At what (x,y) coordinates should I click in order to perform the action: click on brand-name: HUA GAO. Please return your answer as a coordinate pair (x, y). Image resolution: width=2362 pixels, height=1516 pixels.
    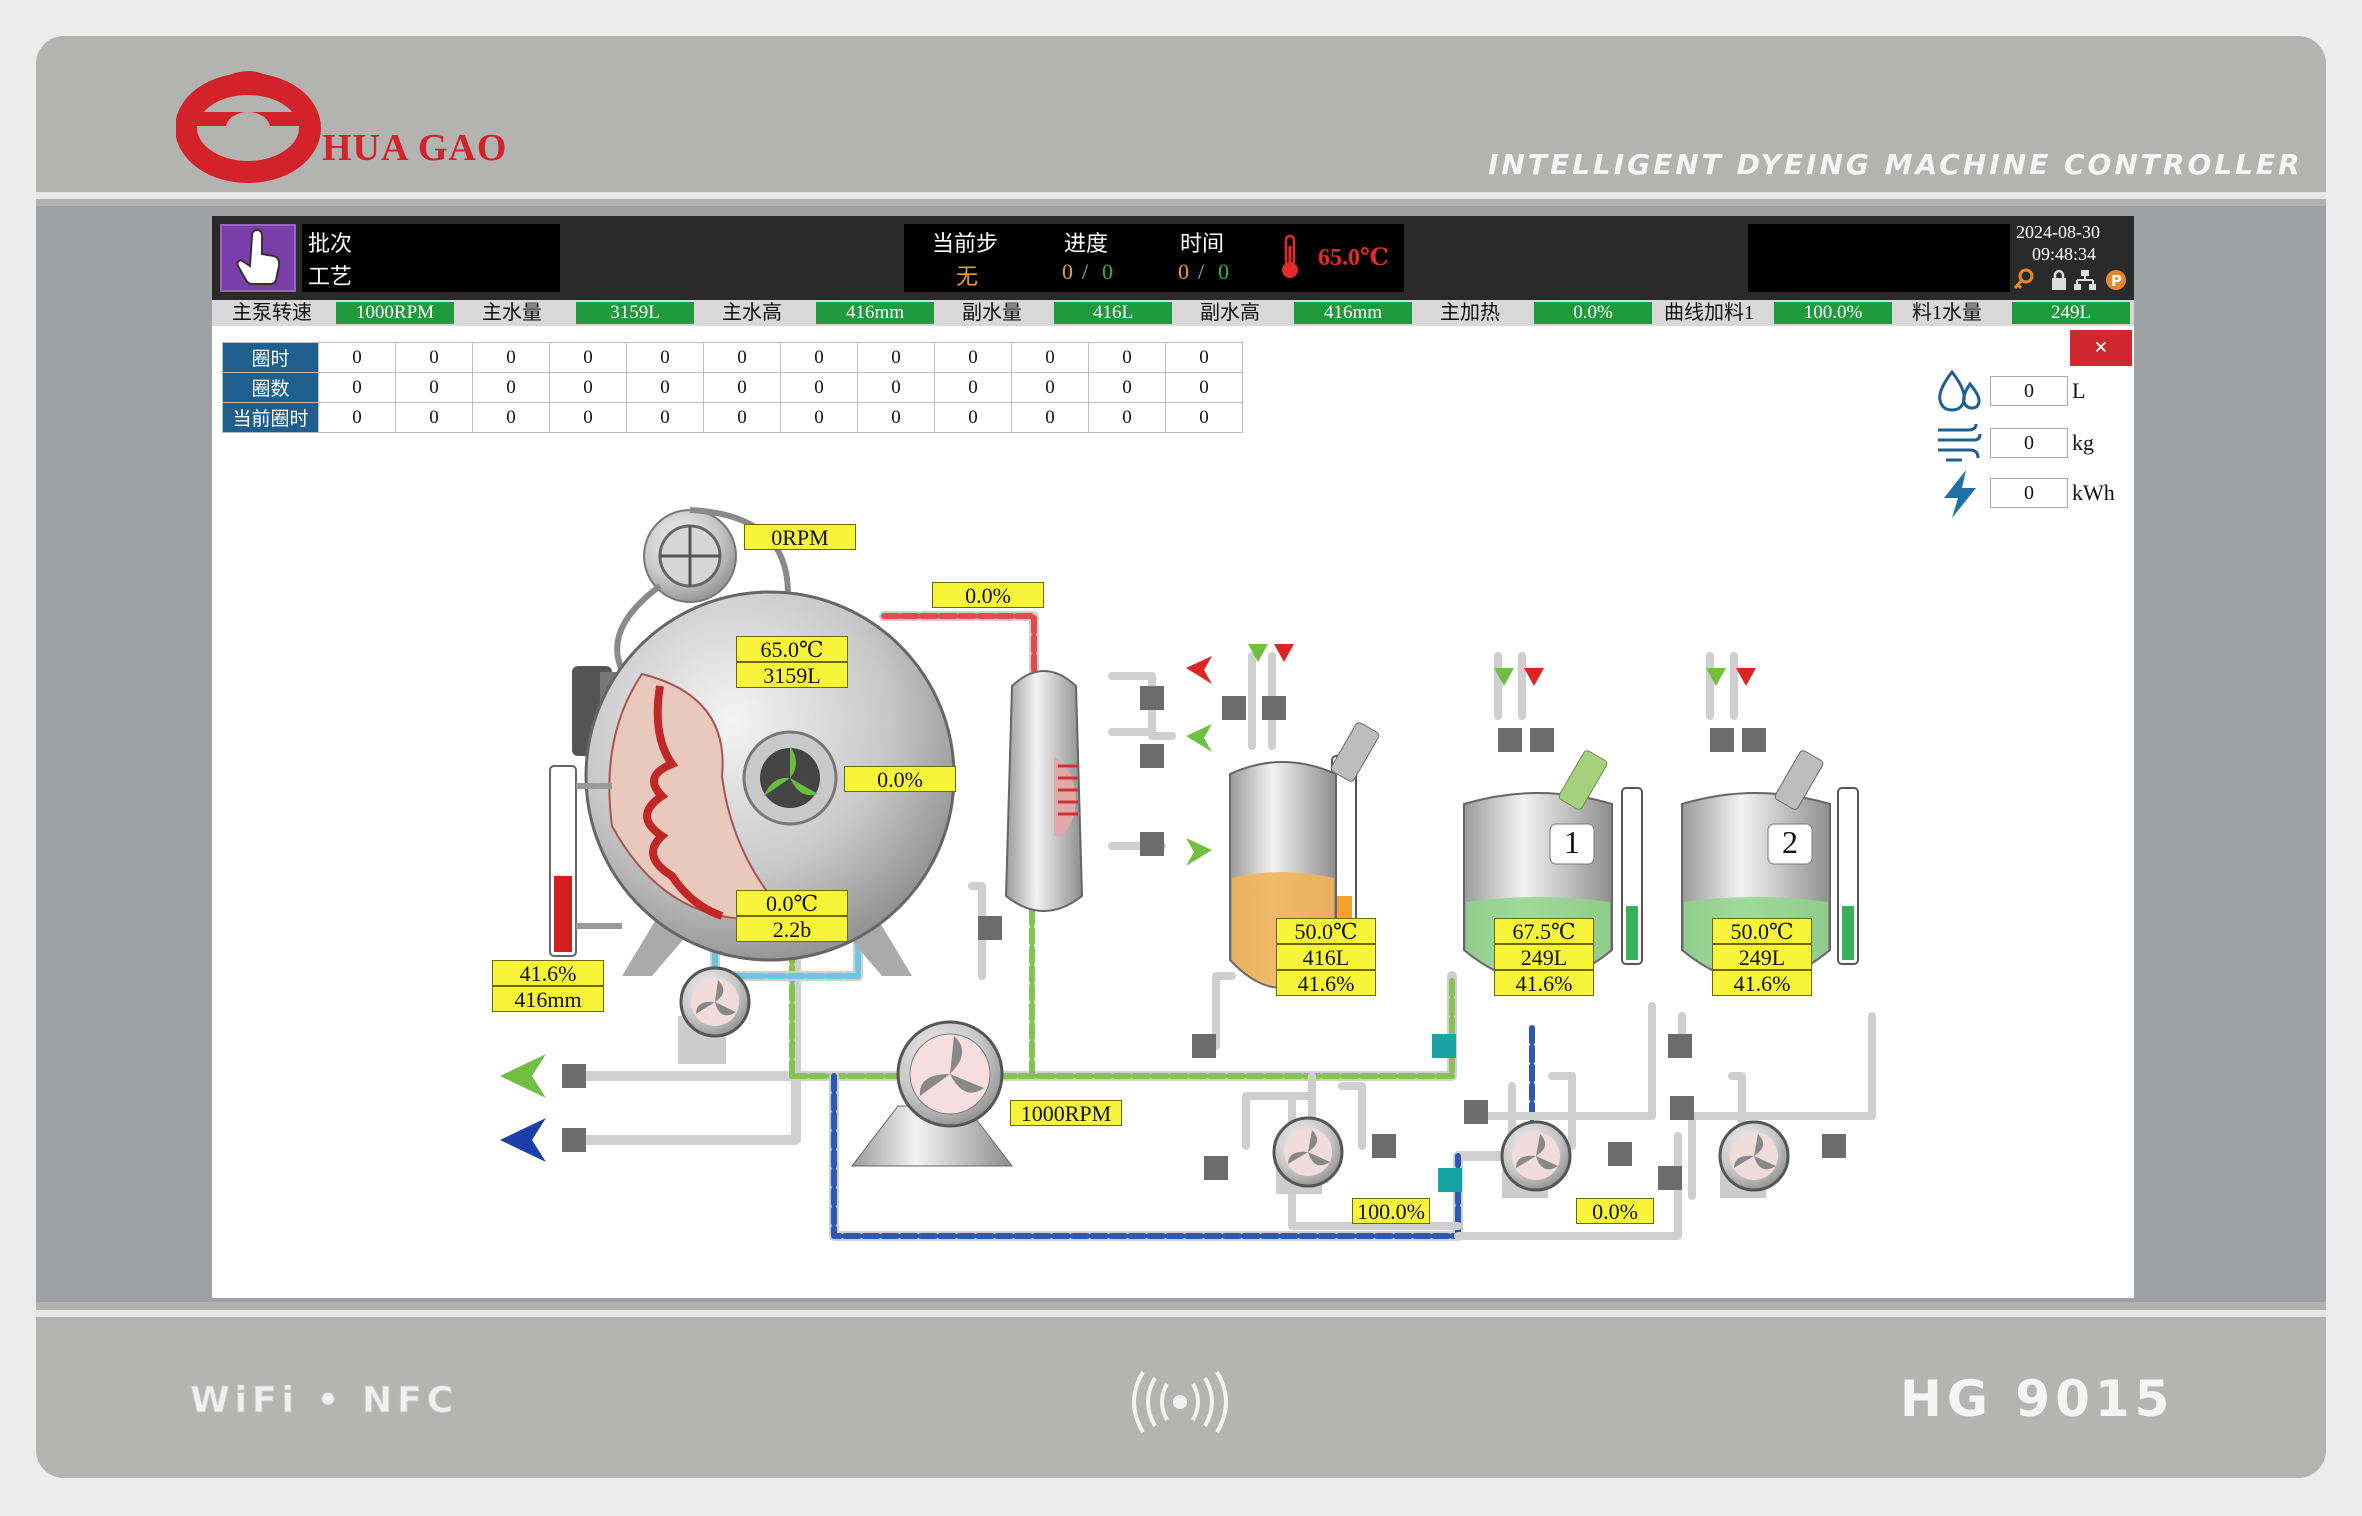
    Looking at the image, I should click on (415, 148).